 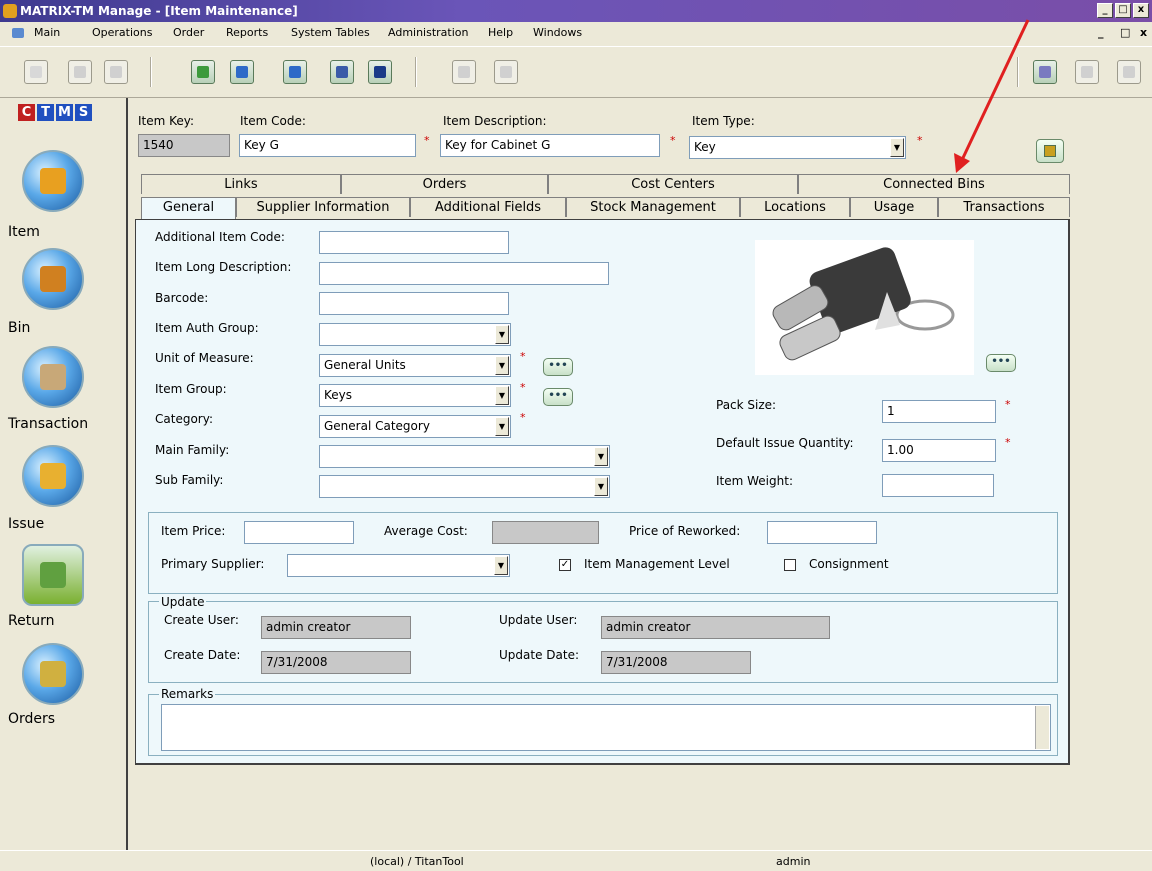 I want to click on new-doc-button, so click(x=36, y=72).